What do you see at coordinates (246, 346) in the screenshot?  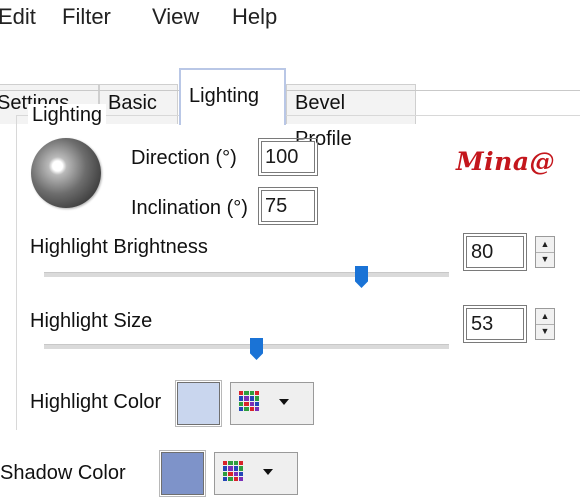 I see `highlight-size-track` at bounding box center [246, 346].